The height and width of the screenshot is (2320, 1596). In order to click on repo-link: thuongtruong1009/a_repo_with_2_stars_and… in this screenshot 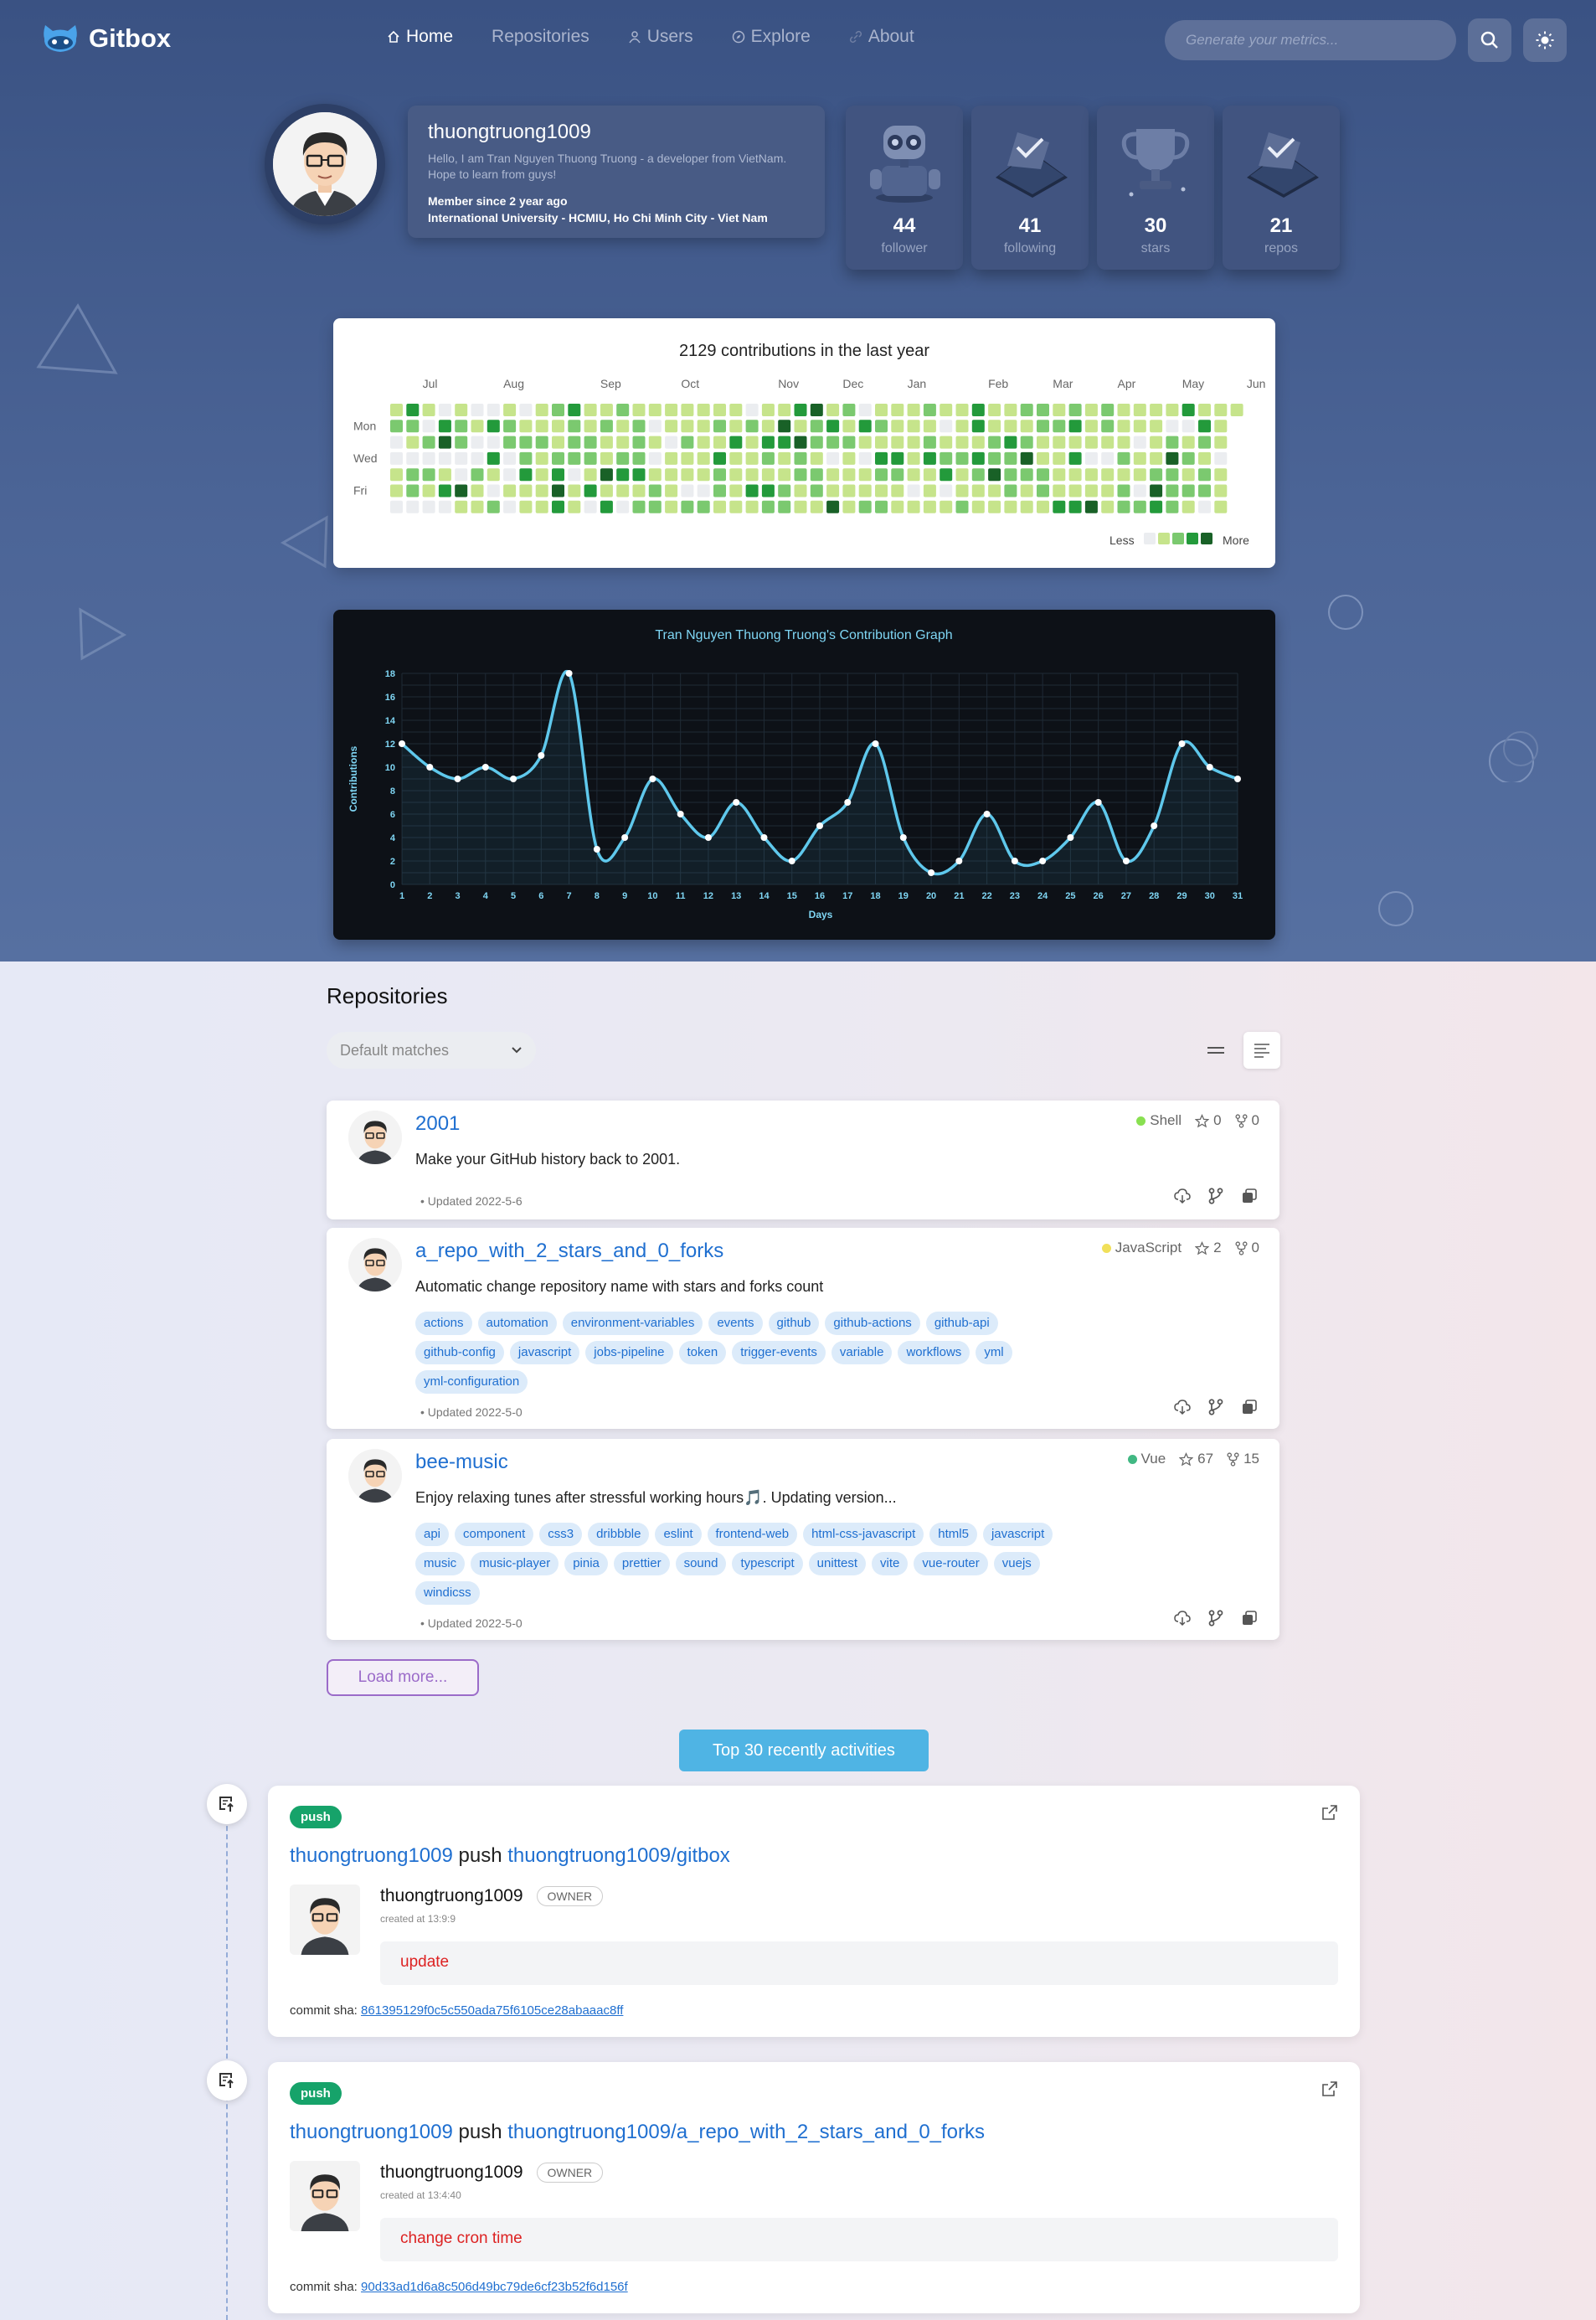, I will do `click(746, 2132)`.